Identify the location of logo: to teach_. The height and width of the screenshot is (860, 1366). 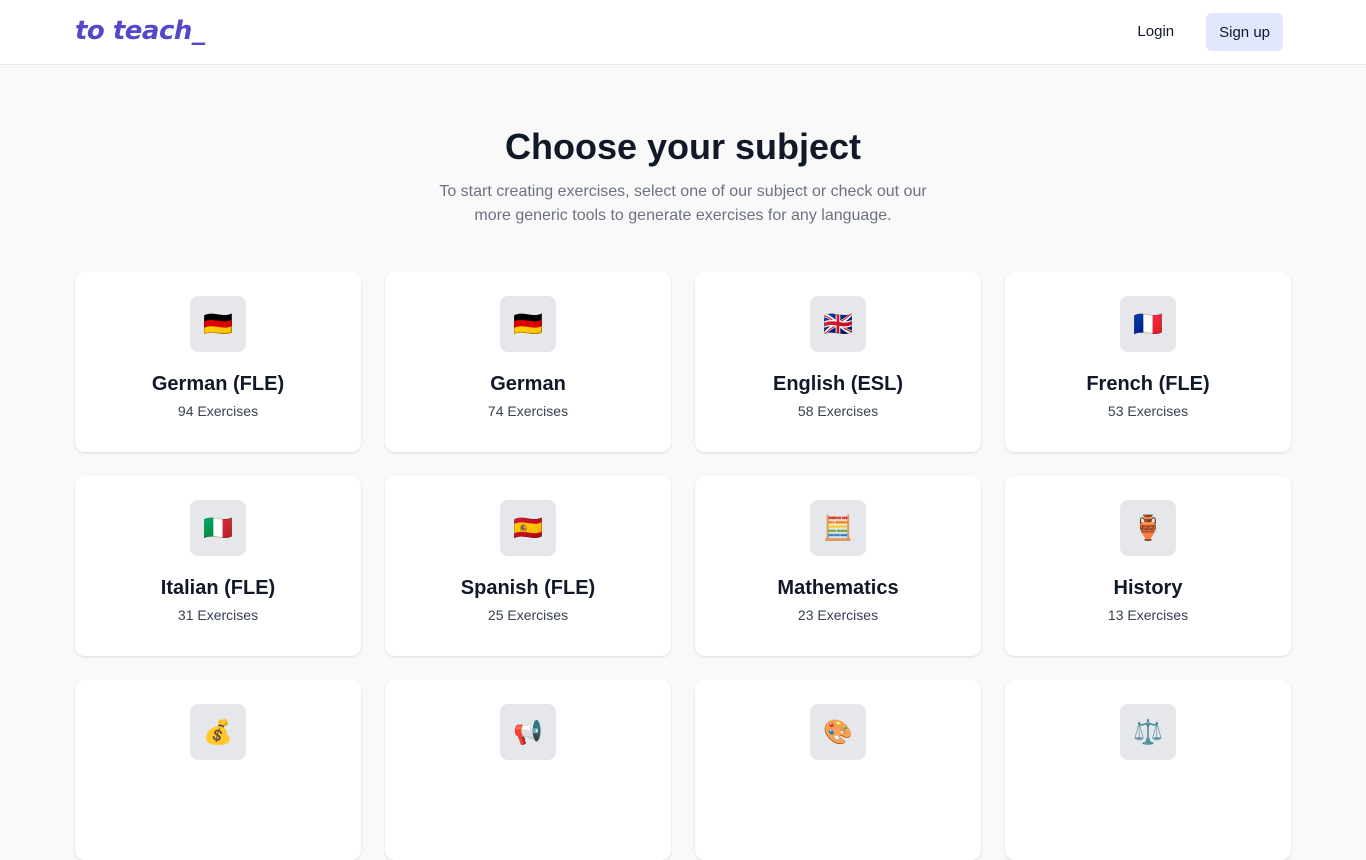
(140, 31).